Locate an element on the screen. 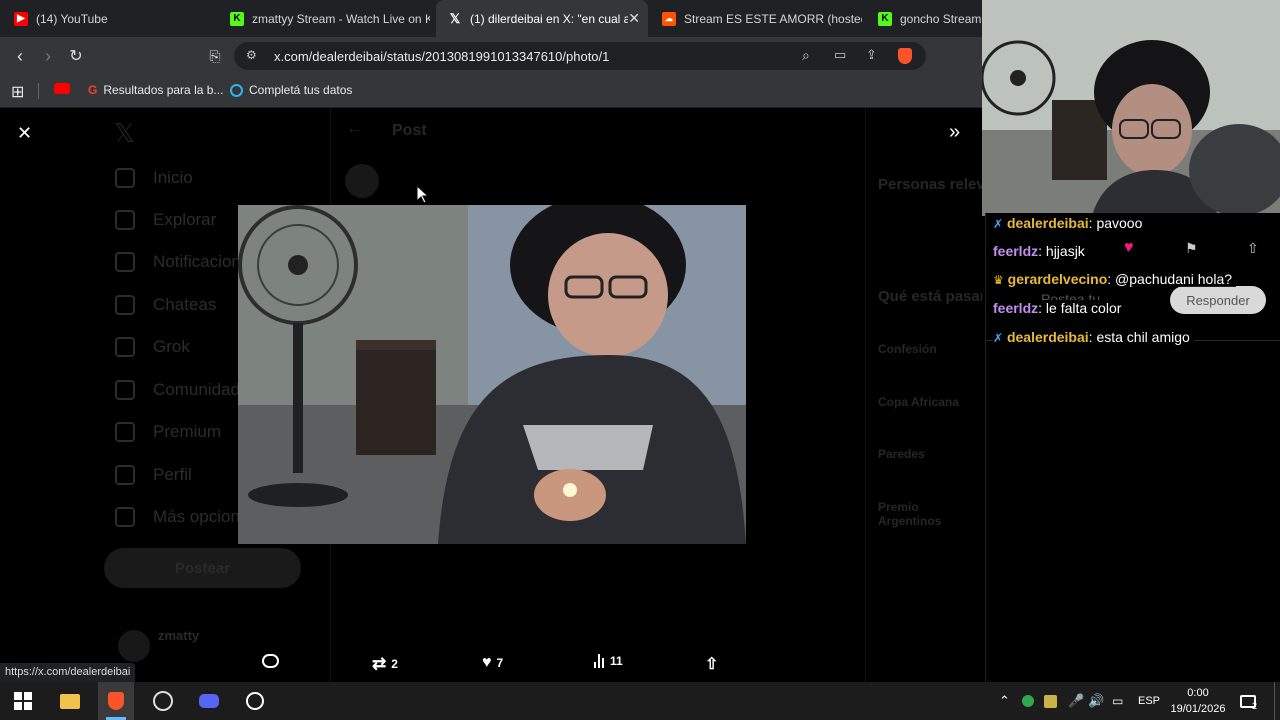 The height and width of the screenshot is (720, 1280). obs-icon is located at coordinates (163, 701).